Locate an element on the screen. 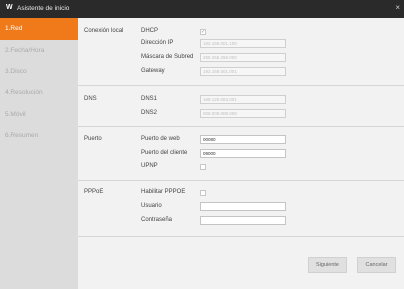 The height and width of the screenshot is (289, 404). web-port-label: Puerto de web is located at coordinates (160, 139).